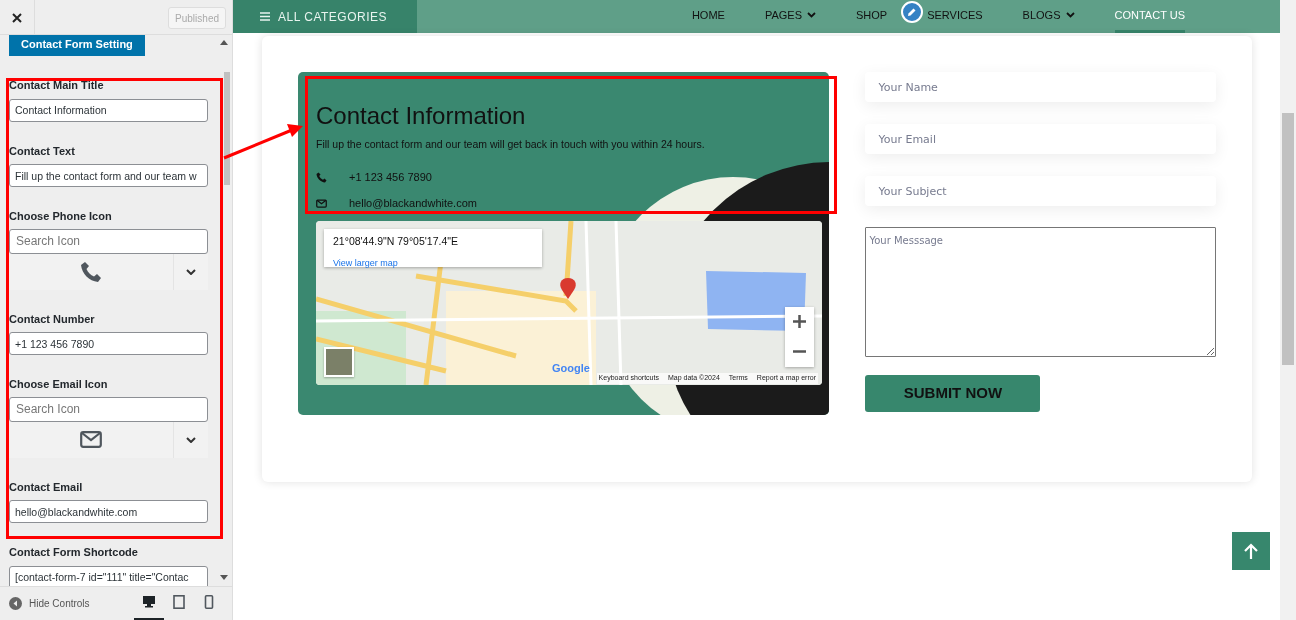  Describe the element at coordinates (365, 263) in the screenshot. I see `view-larger-map-link: View larger map` at that location.